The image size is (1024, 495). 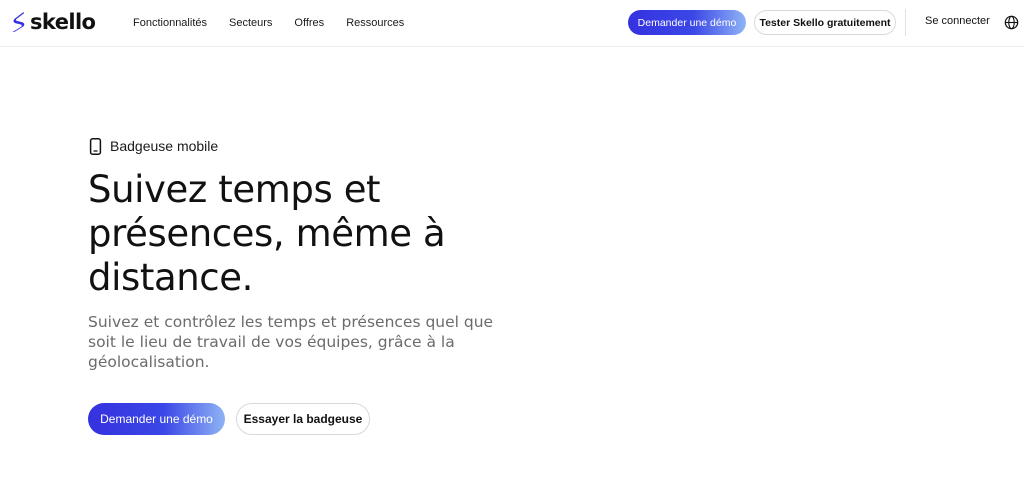 I want to click on nav-item-secteurs: Secteurs, so click(x=250, y=23).